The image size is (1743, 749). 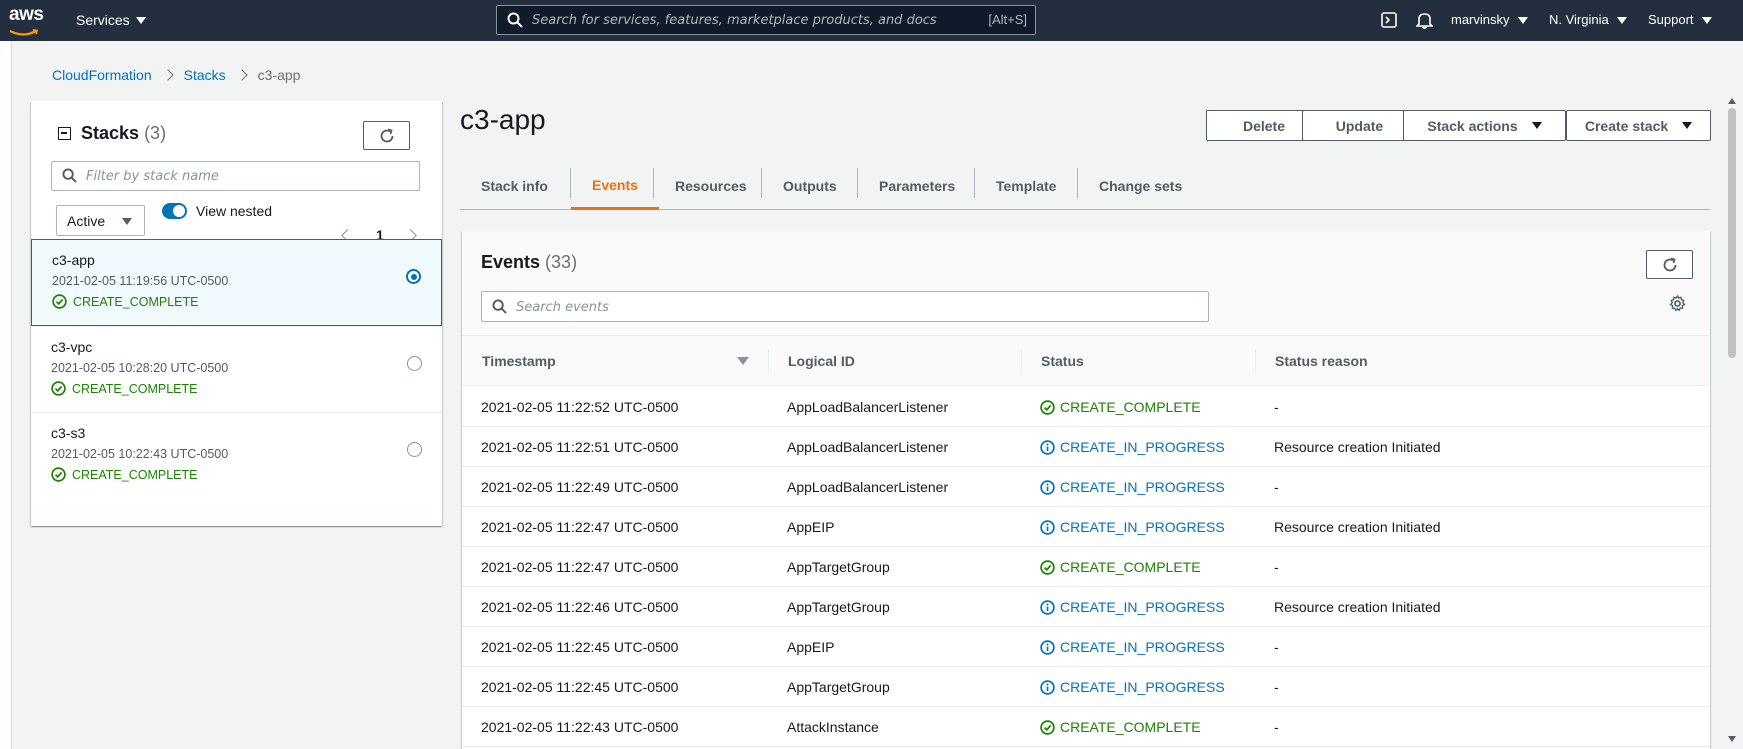 What do you see at coordinates (580, 567) in the screenshot?
I see `event-timestamp: 2021-02-05 11:22:47 UTC-0500` at bounding box center [580, 567].